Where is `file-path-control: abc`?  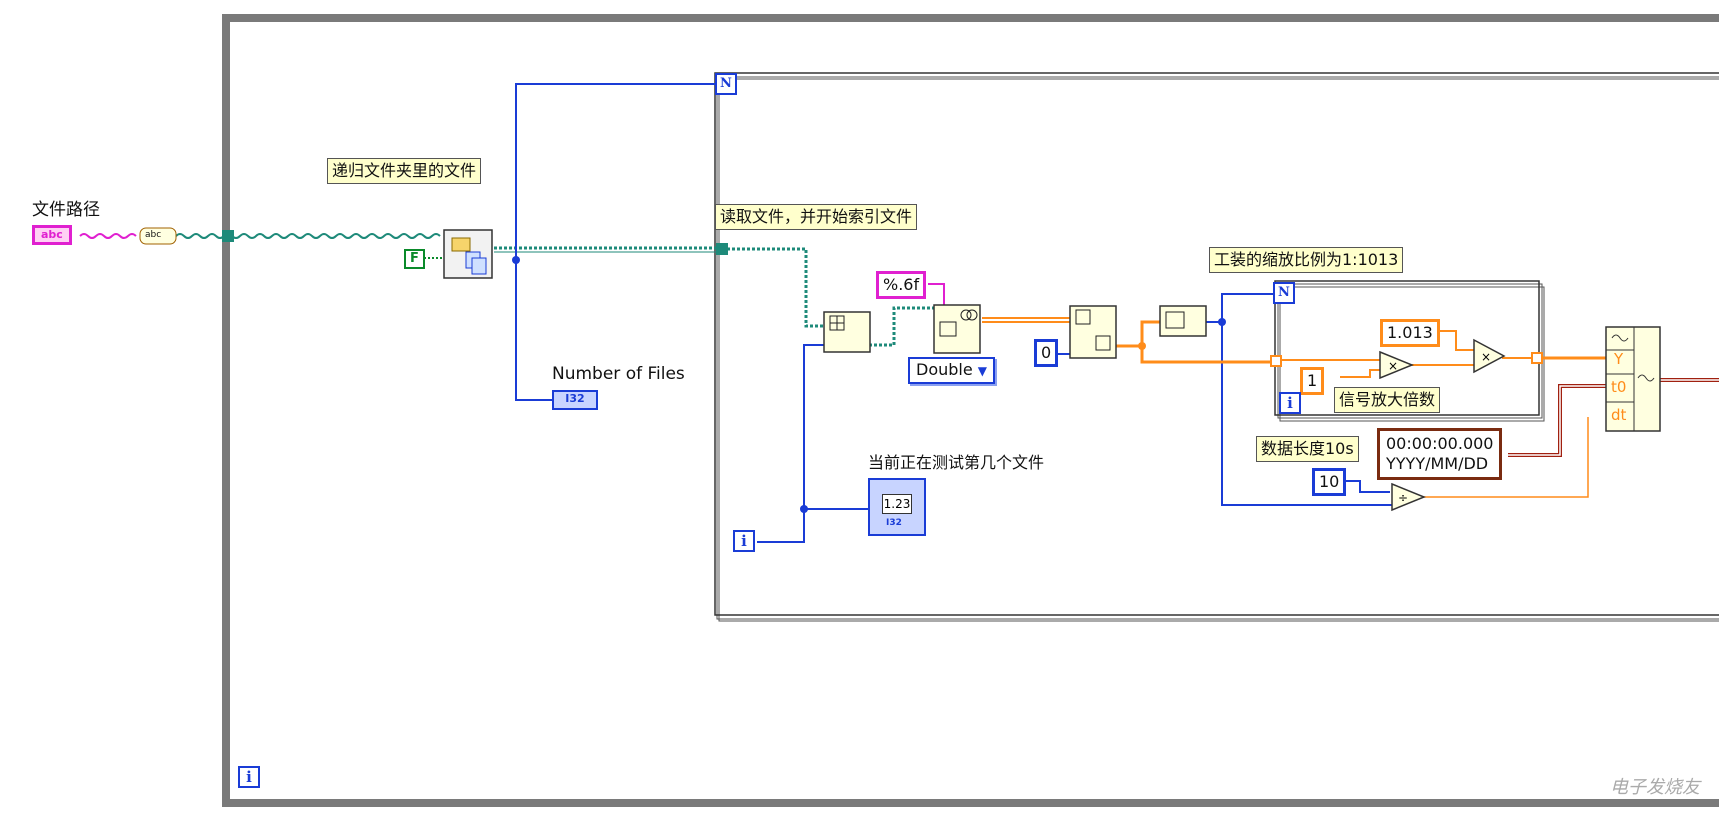
file-path-control: abc is located at coordinates (52, 235).